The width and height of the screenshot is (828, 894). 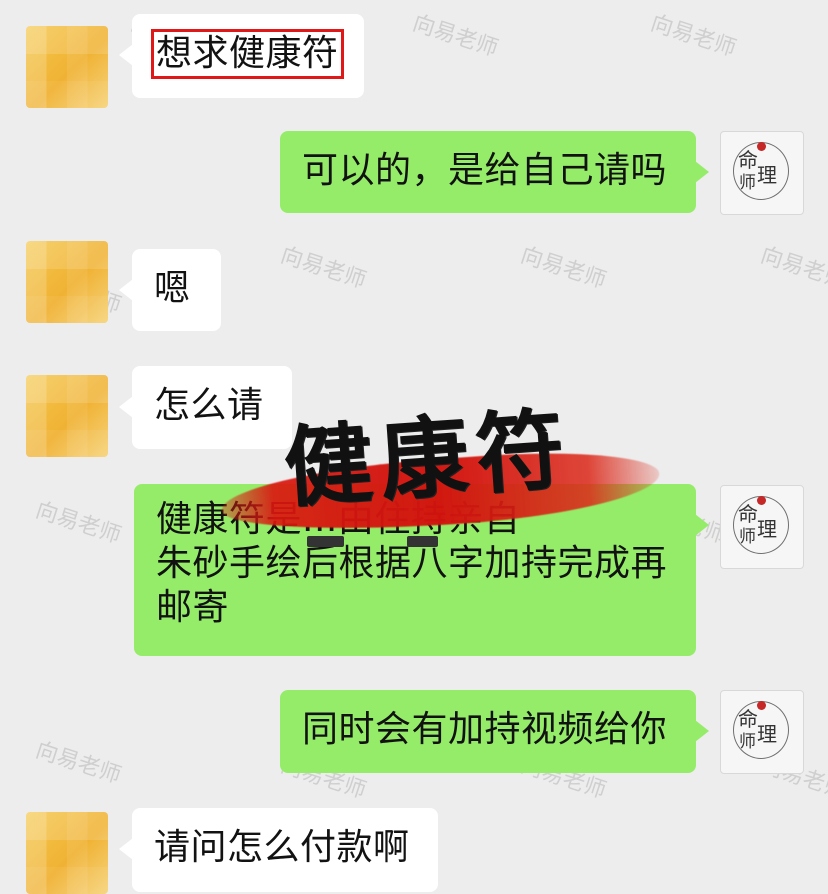 What do you see at coordinates (282, 847) in the screenshot?
I see `message-text: 请问怎么付款啊` at bounding box center [282, 847].